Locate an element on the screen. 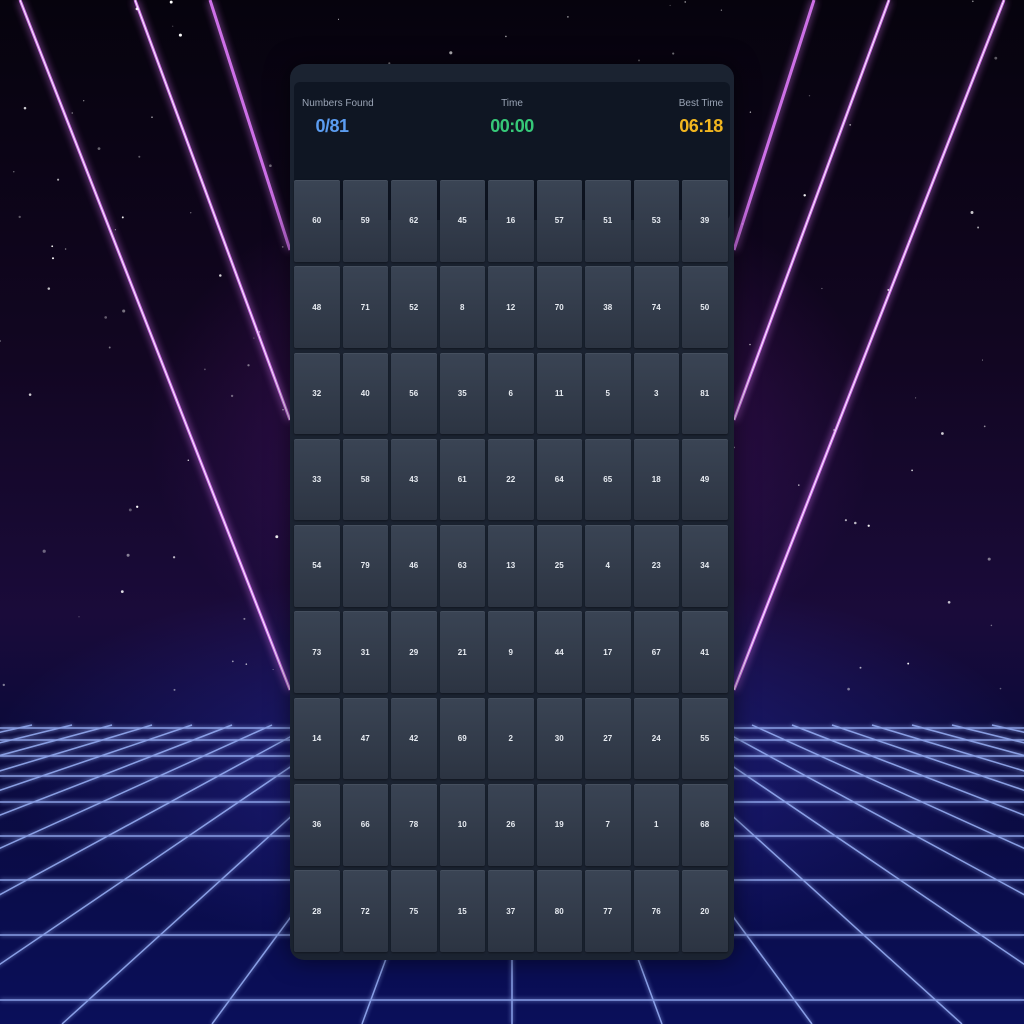  best-time-value: 06:18 is located at coordinates (701, 126).